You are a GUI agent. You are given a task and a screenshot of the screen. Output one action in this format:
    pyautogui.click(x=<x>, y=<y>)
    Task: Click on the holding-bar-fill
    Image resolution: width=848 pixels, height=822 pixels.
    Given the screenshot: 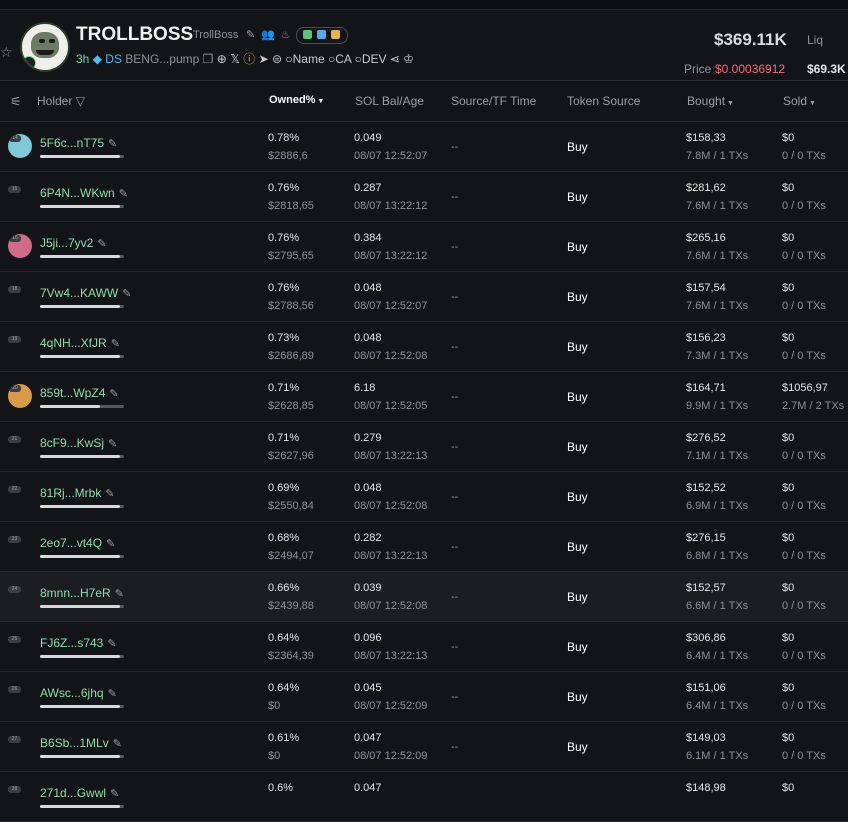 What is the action you would take?
    pyautogui.click(x=80, y=606)
    